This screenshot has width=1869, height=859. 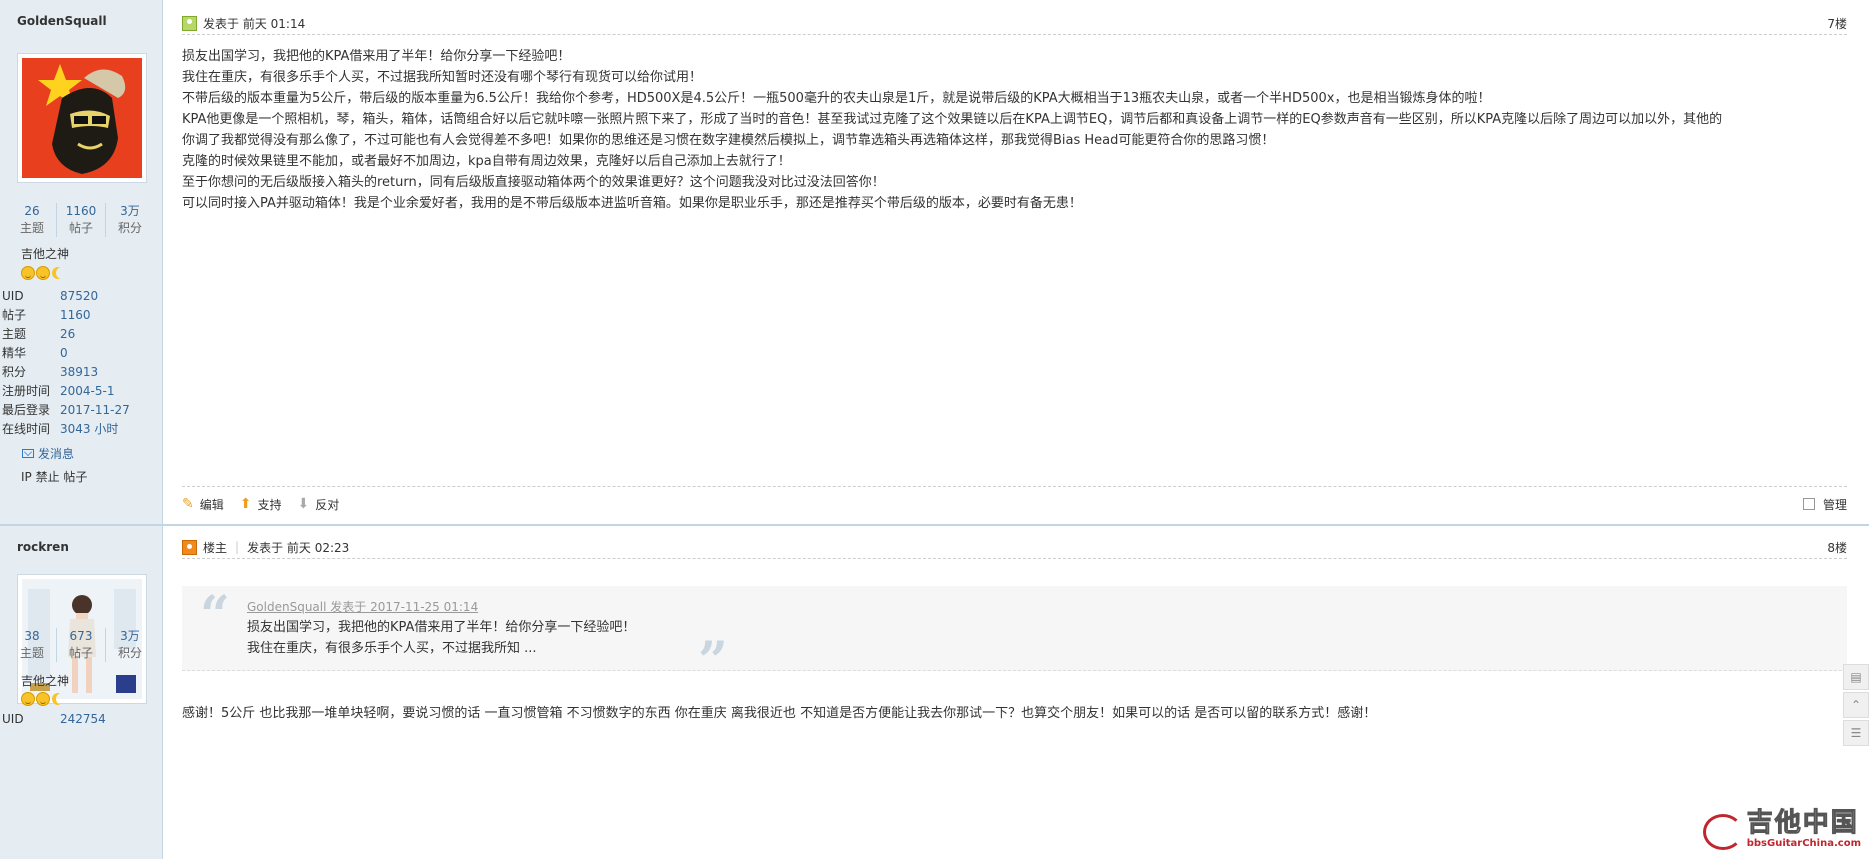 I want to click on stat-threads: 38 主题, so click(x=32, y=645).